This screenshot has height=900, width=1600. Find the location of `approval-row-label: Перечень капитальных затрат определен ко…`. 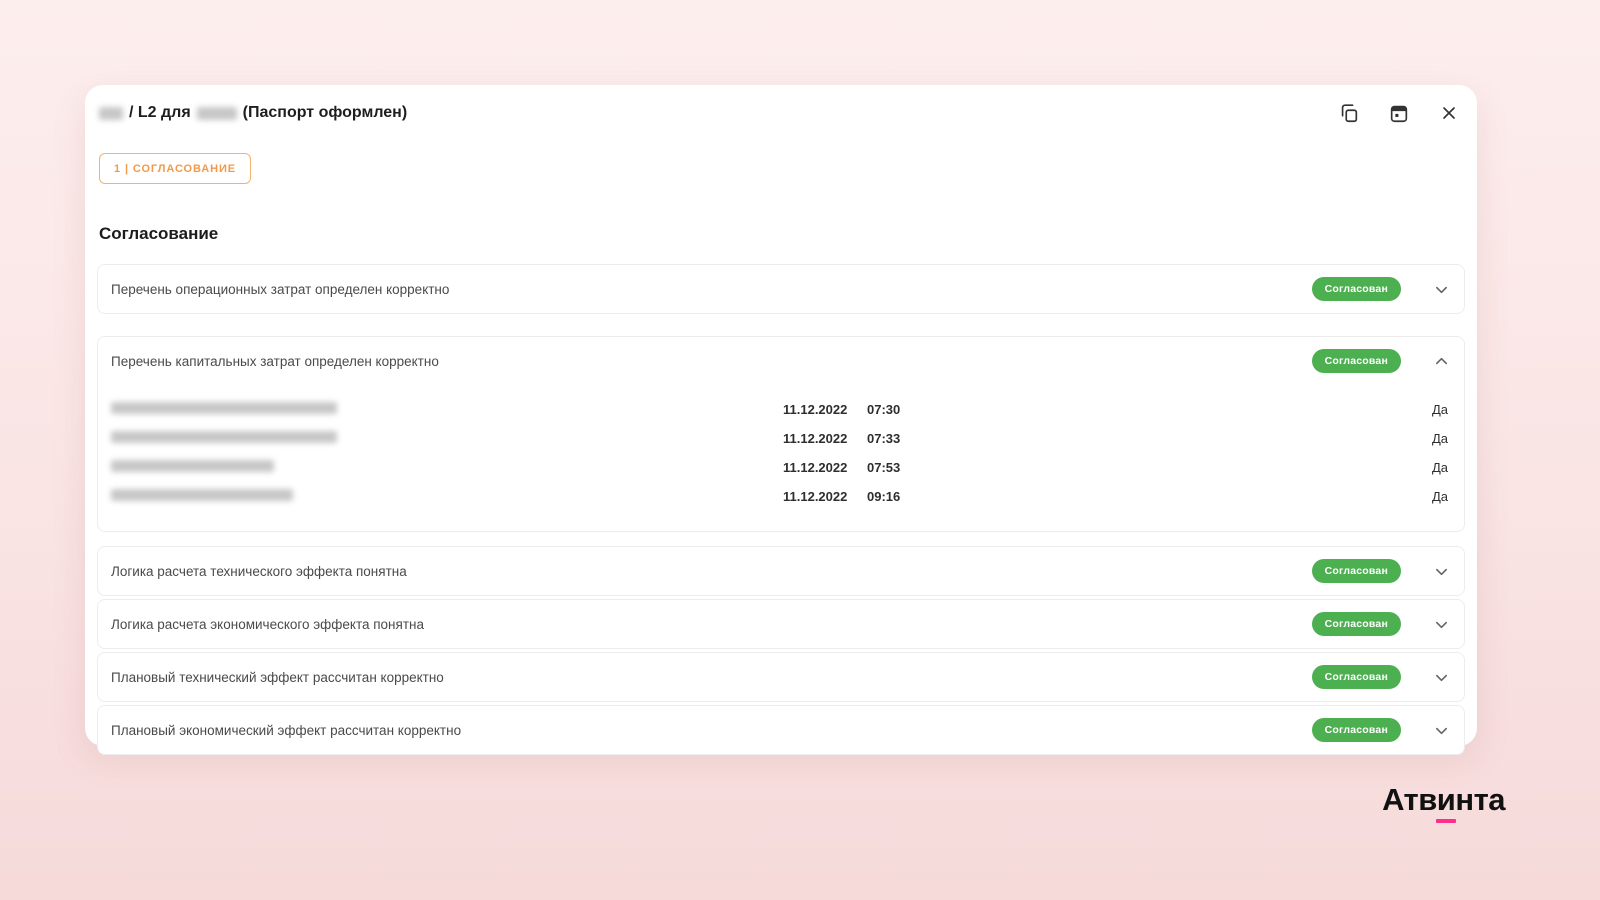

approval-row-label: Перечень капитальных затрат определен ко… is located at coordinates (275, 361).